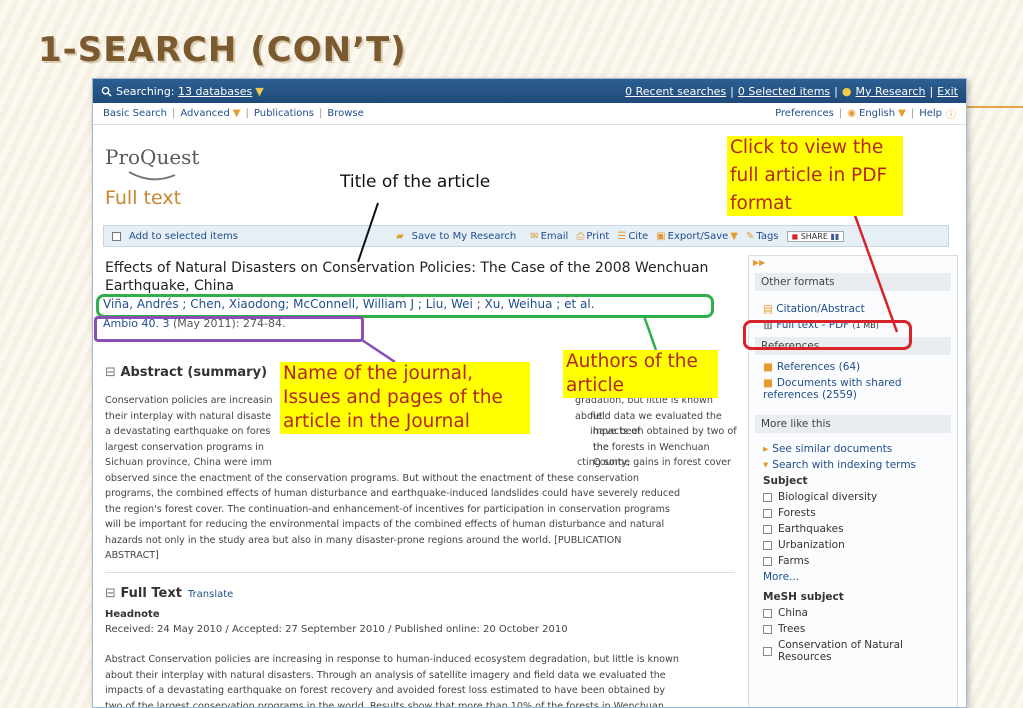 Image resolution: width=1023 pixels, height=708 pixels. I want to click on annotation-authors-line: article, so click(595, 385).